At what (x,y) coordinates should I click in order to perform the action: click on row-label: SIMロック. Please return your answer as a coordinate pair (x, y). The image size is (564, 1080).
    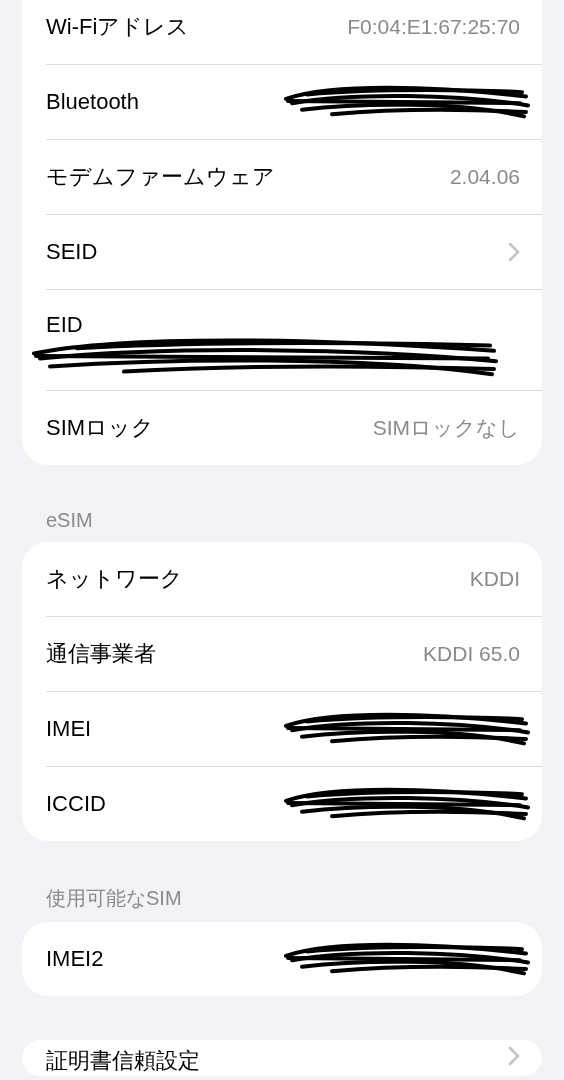
    Looking at the image, I should click on (100, 428).